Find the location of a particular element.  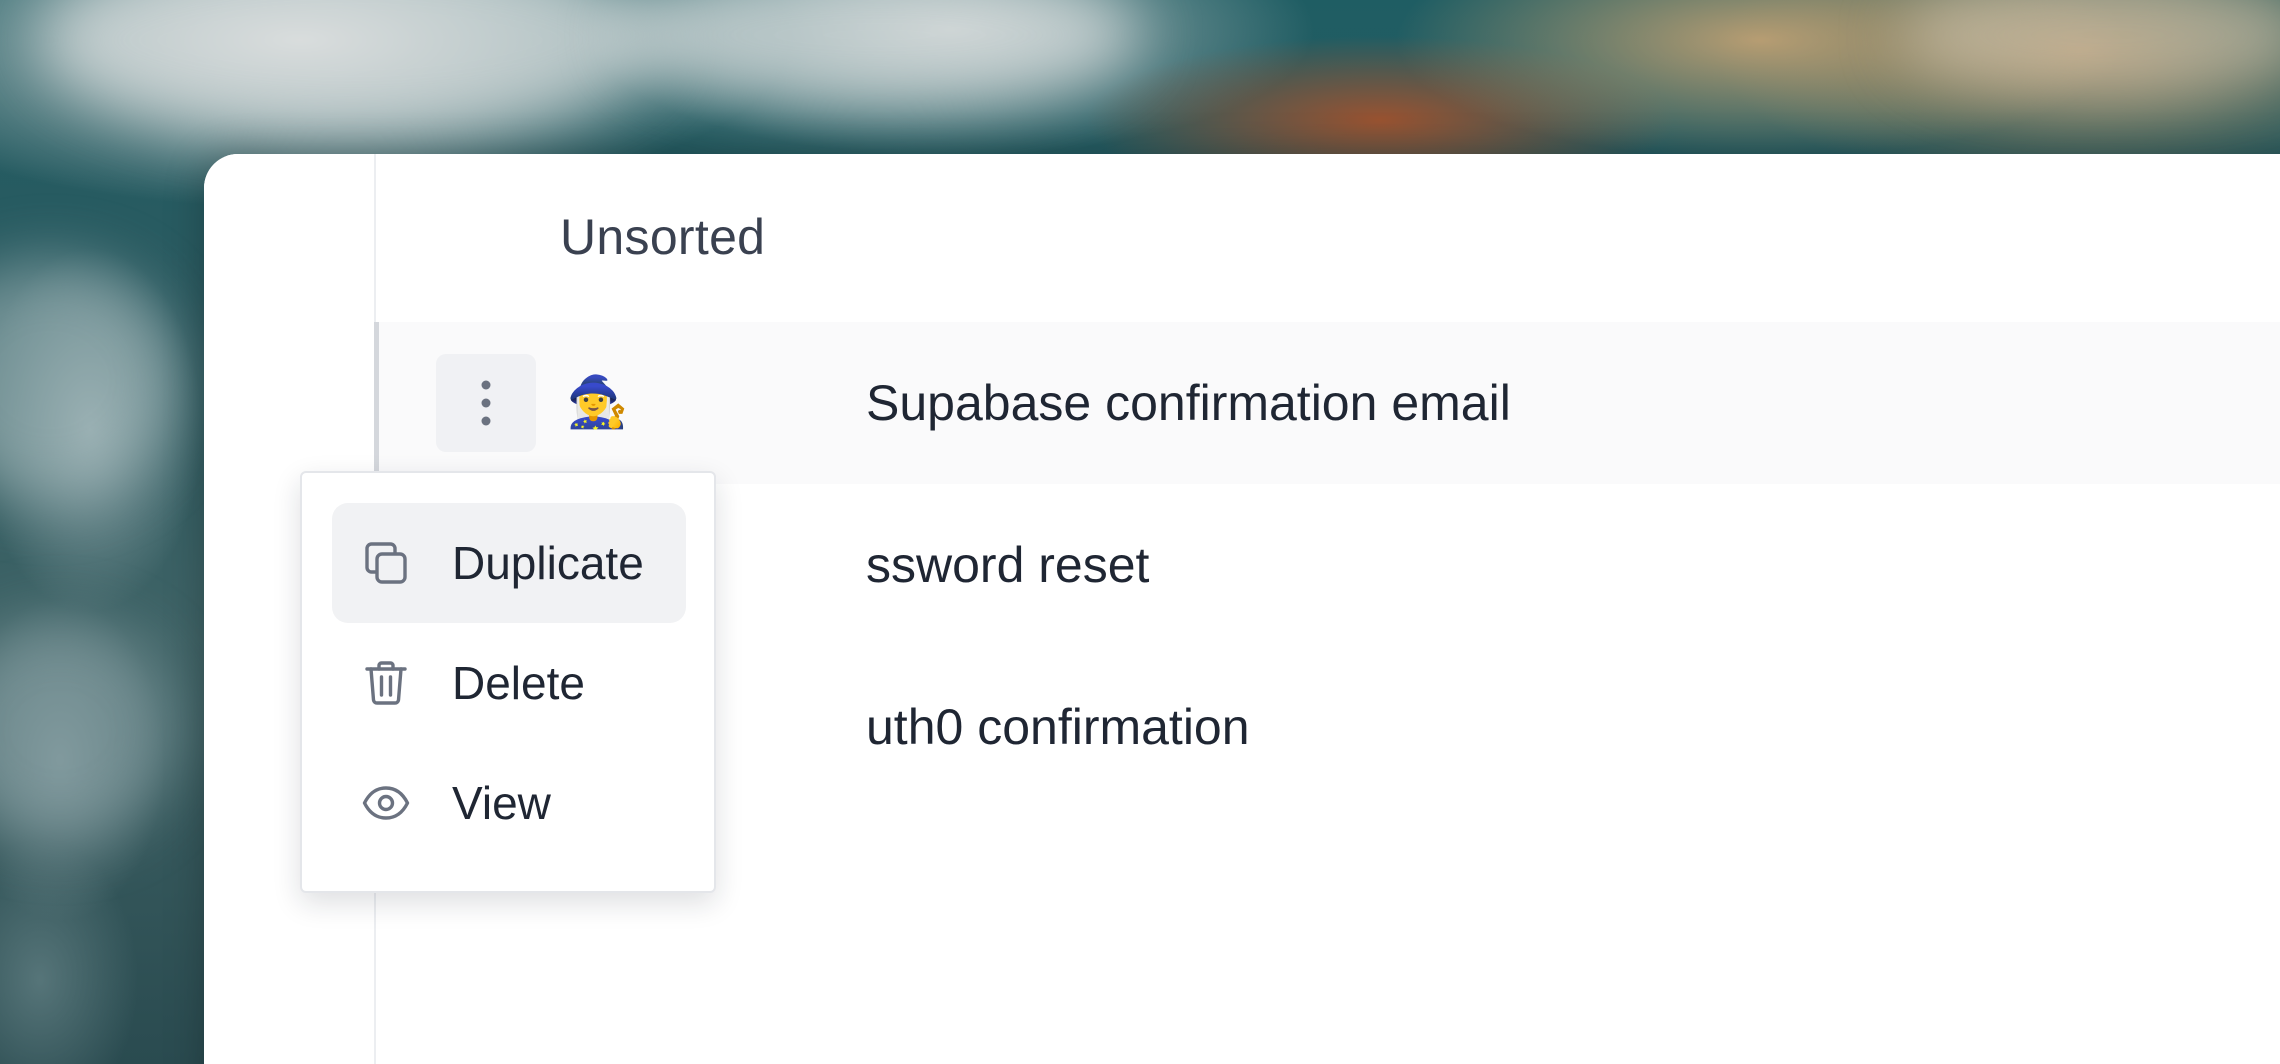

list-item: 🧙‍♀️ Supabase confirmation email is located at coordinates (1327, 403).